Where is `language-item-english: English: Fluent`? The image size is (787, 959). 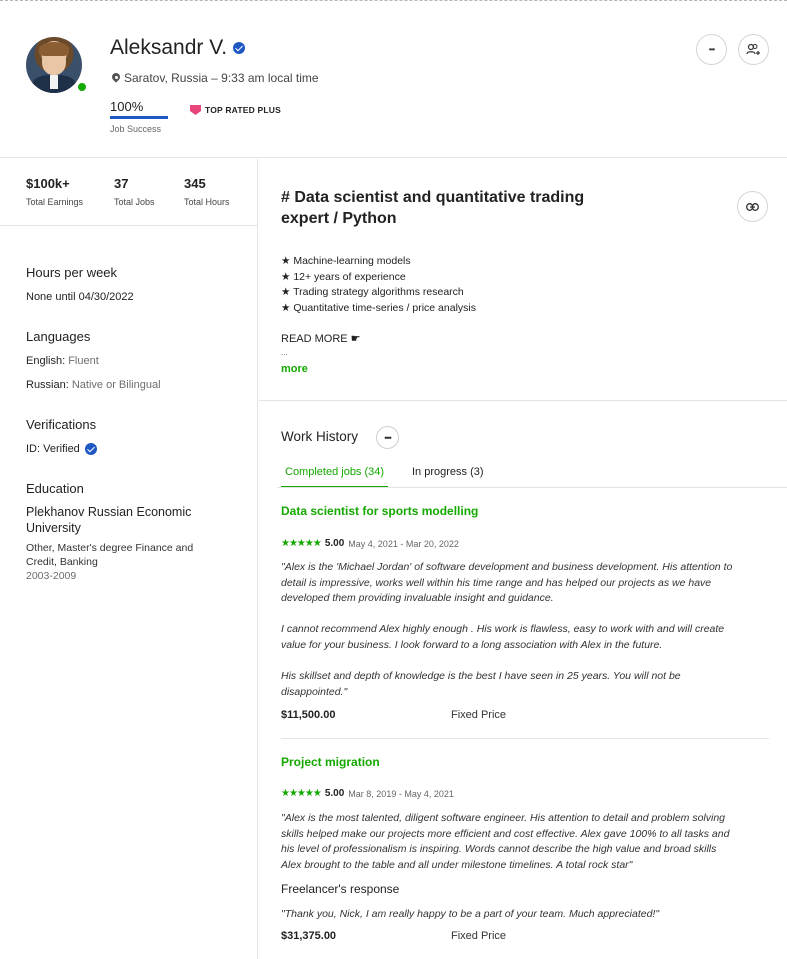 language-item-english: English: Fluent is located at coordinates (62, 361).